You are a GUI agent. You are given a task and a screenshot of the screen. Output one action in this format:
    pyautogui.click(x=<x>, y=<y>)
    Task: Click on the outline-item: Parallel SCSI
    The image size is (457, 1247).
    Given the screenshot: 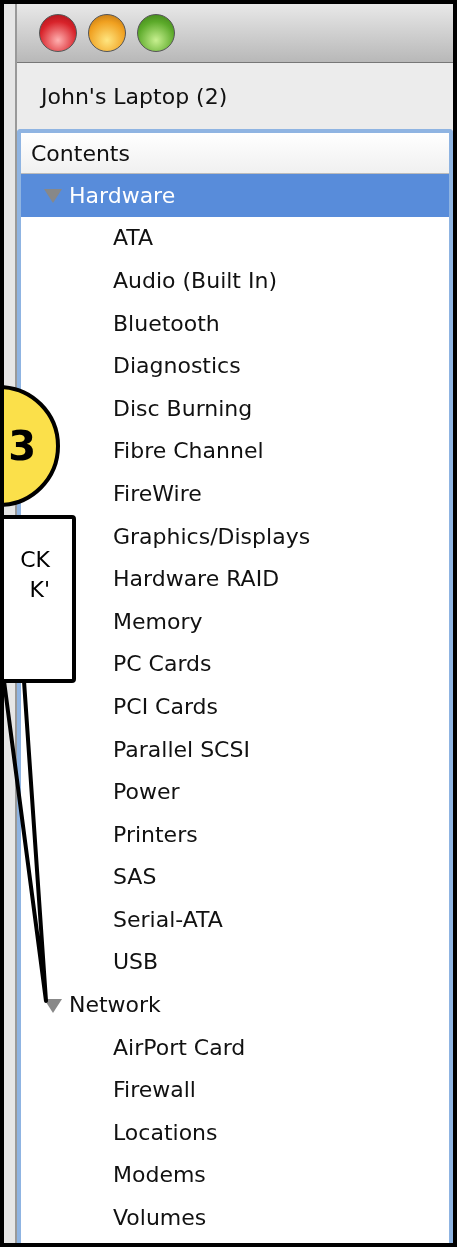 What is the action you would take?
    pyautogui.click(x=279, y=749)
    